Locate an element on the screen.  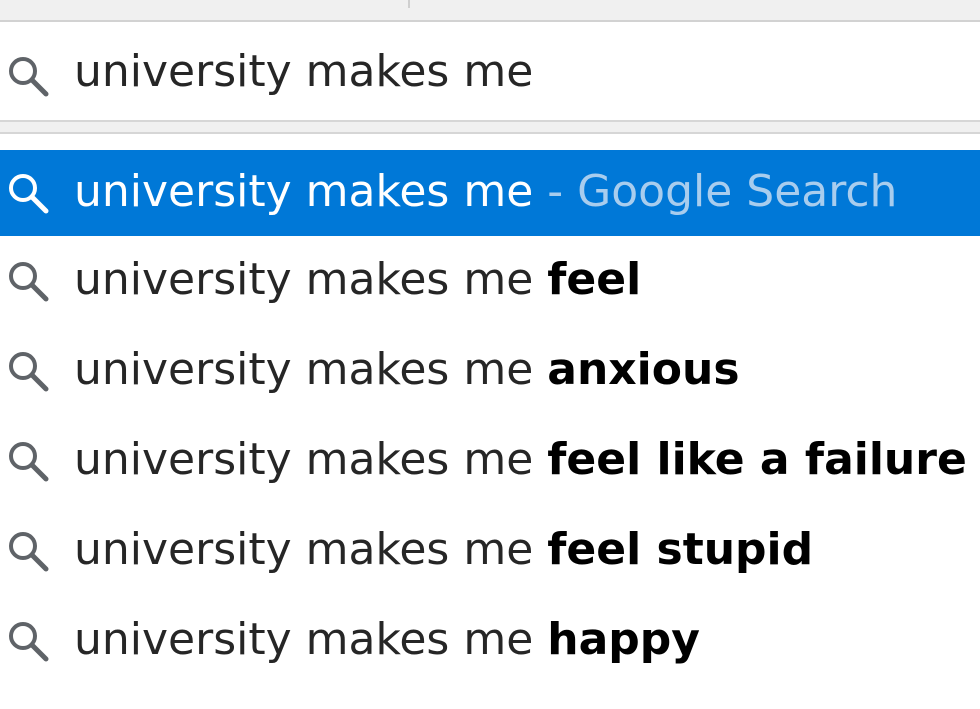
suggestion-item: university makes me feel stupid is located at coordinates (490, 551).